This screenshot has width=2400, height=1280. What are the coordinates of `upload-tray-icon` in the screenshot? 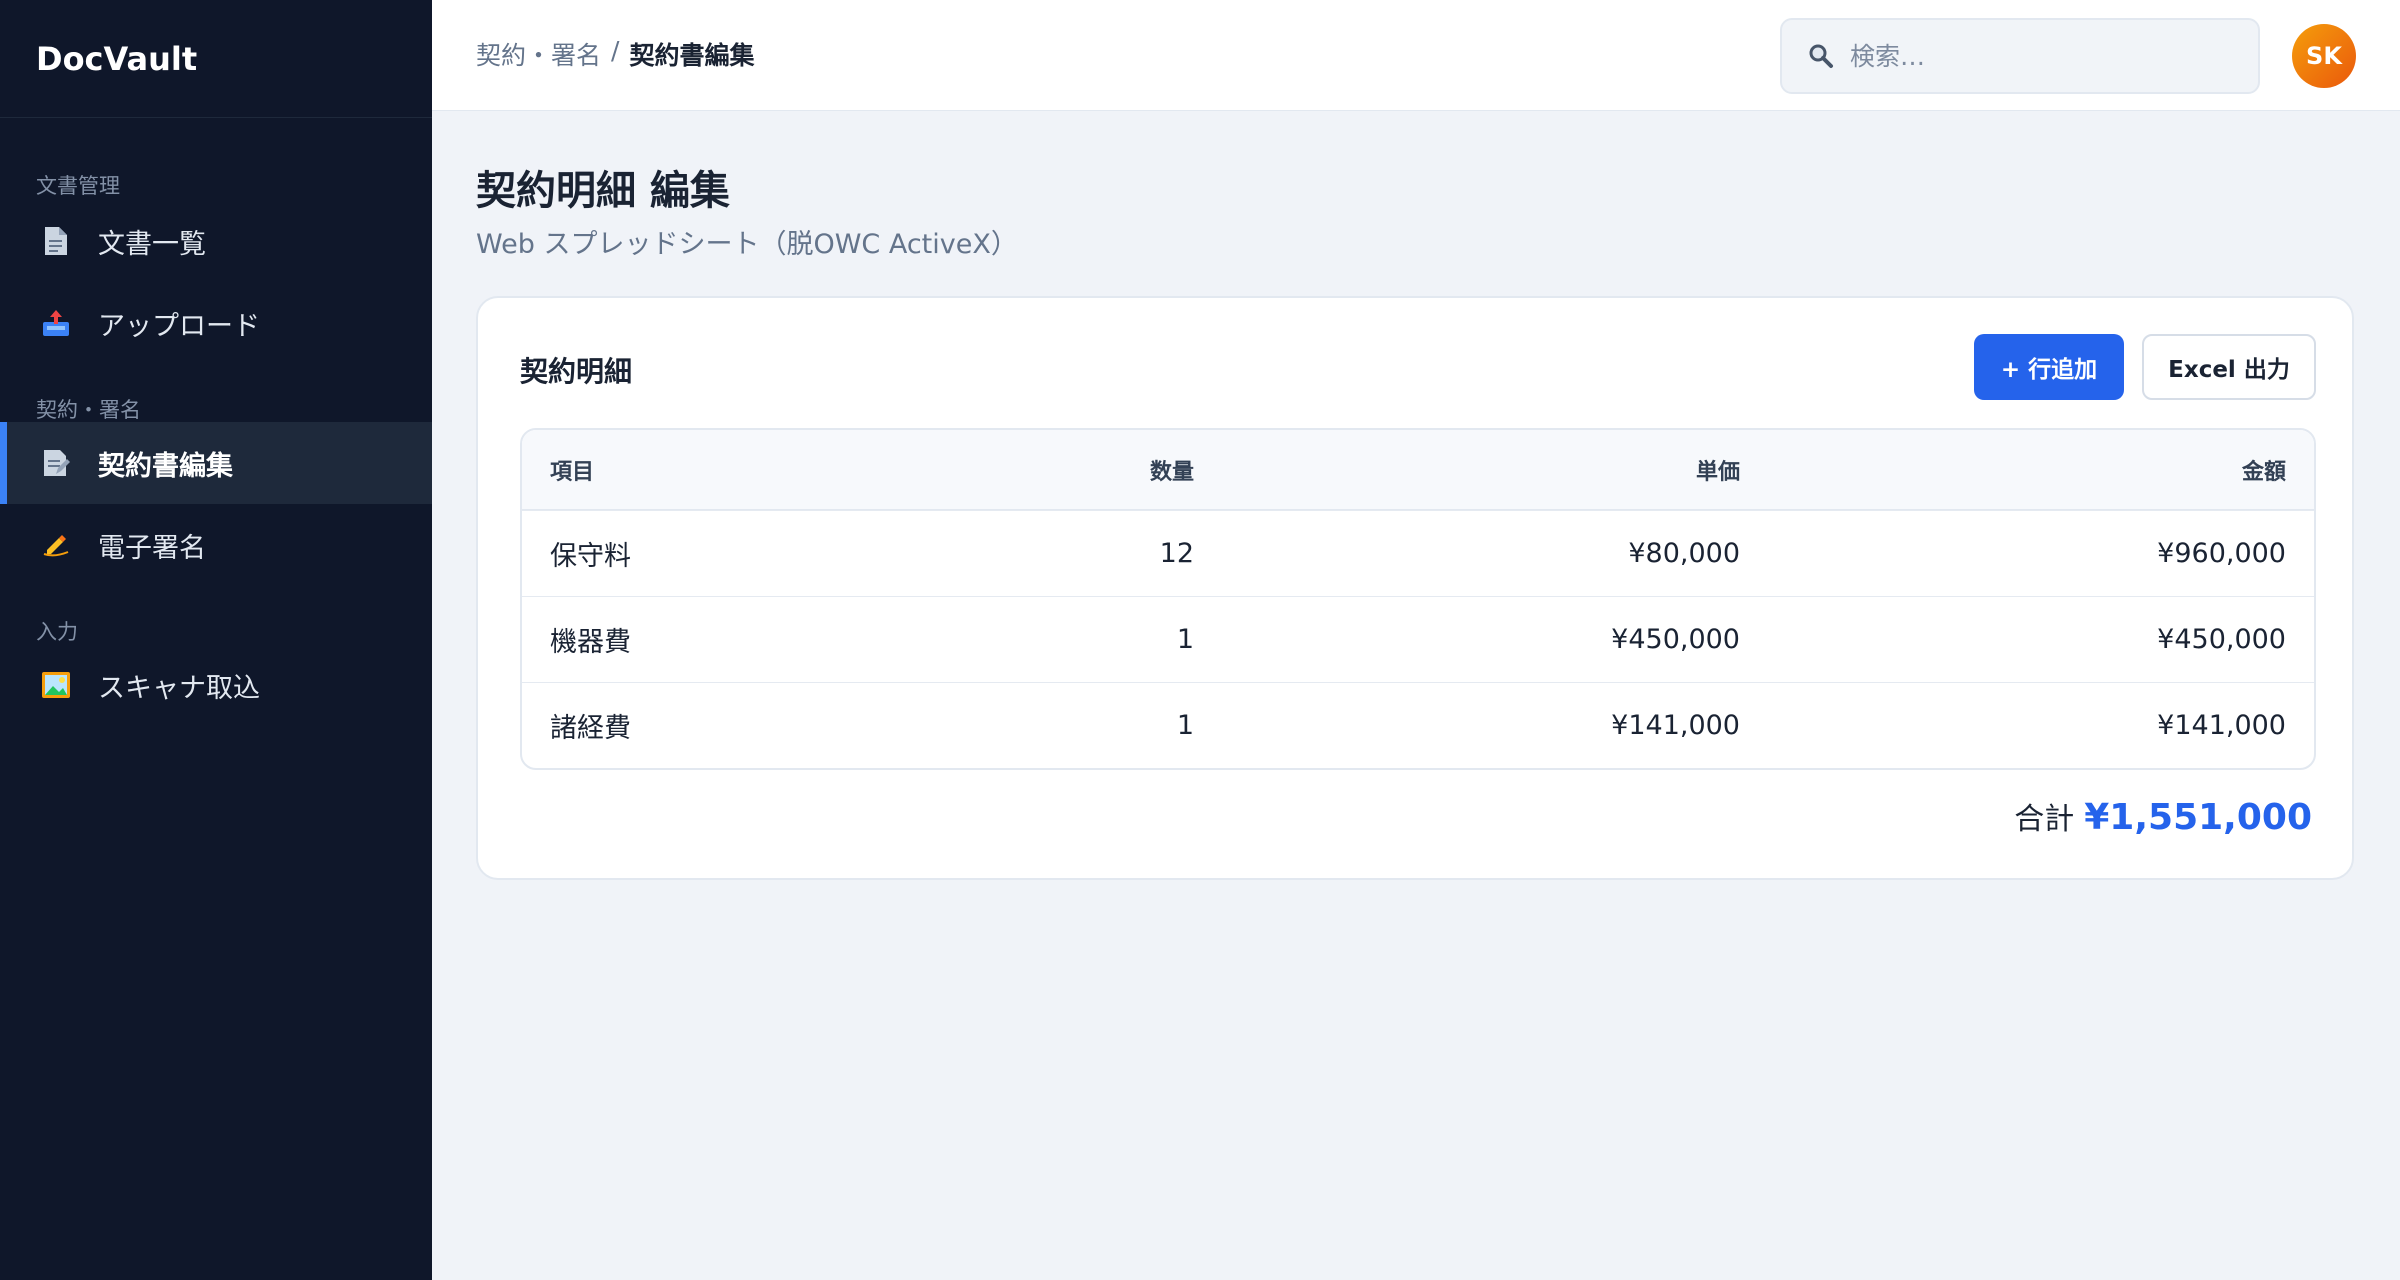 It's located at (56, 323).